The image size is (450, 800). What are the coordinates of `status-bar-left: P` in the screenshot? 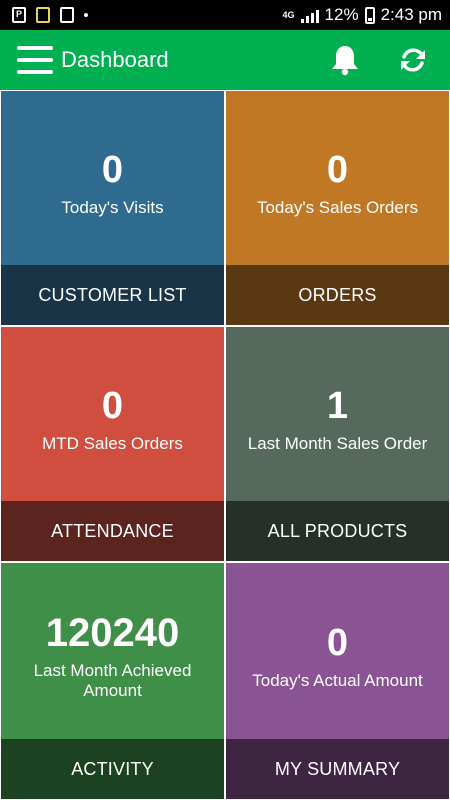 It's located at (50, 15).